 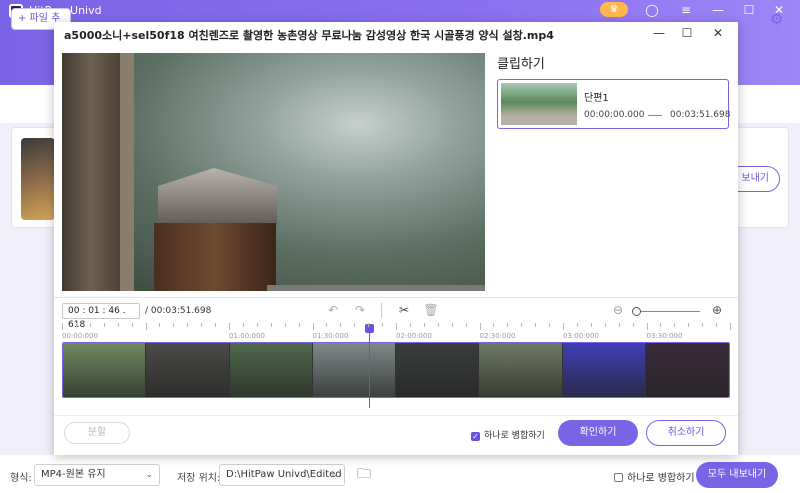 What do you see at coordinates (360, 310) in the screenshot?
I see `redo-icon: ↷` at bounding box center [360, 310].